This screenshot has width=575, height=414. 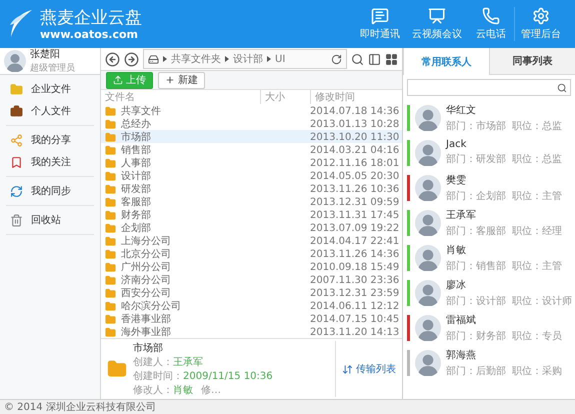 What do you see at coordinates (248, 59) in the screenshot?
I see `breadcrumb-link: 设计部` at bounding box center [248, 59].